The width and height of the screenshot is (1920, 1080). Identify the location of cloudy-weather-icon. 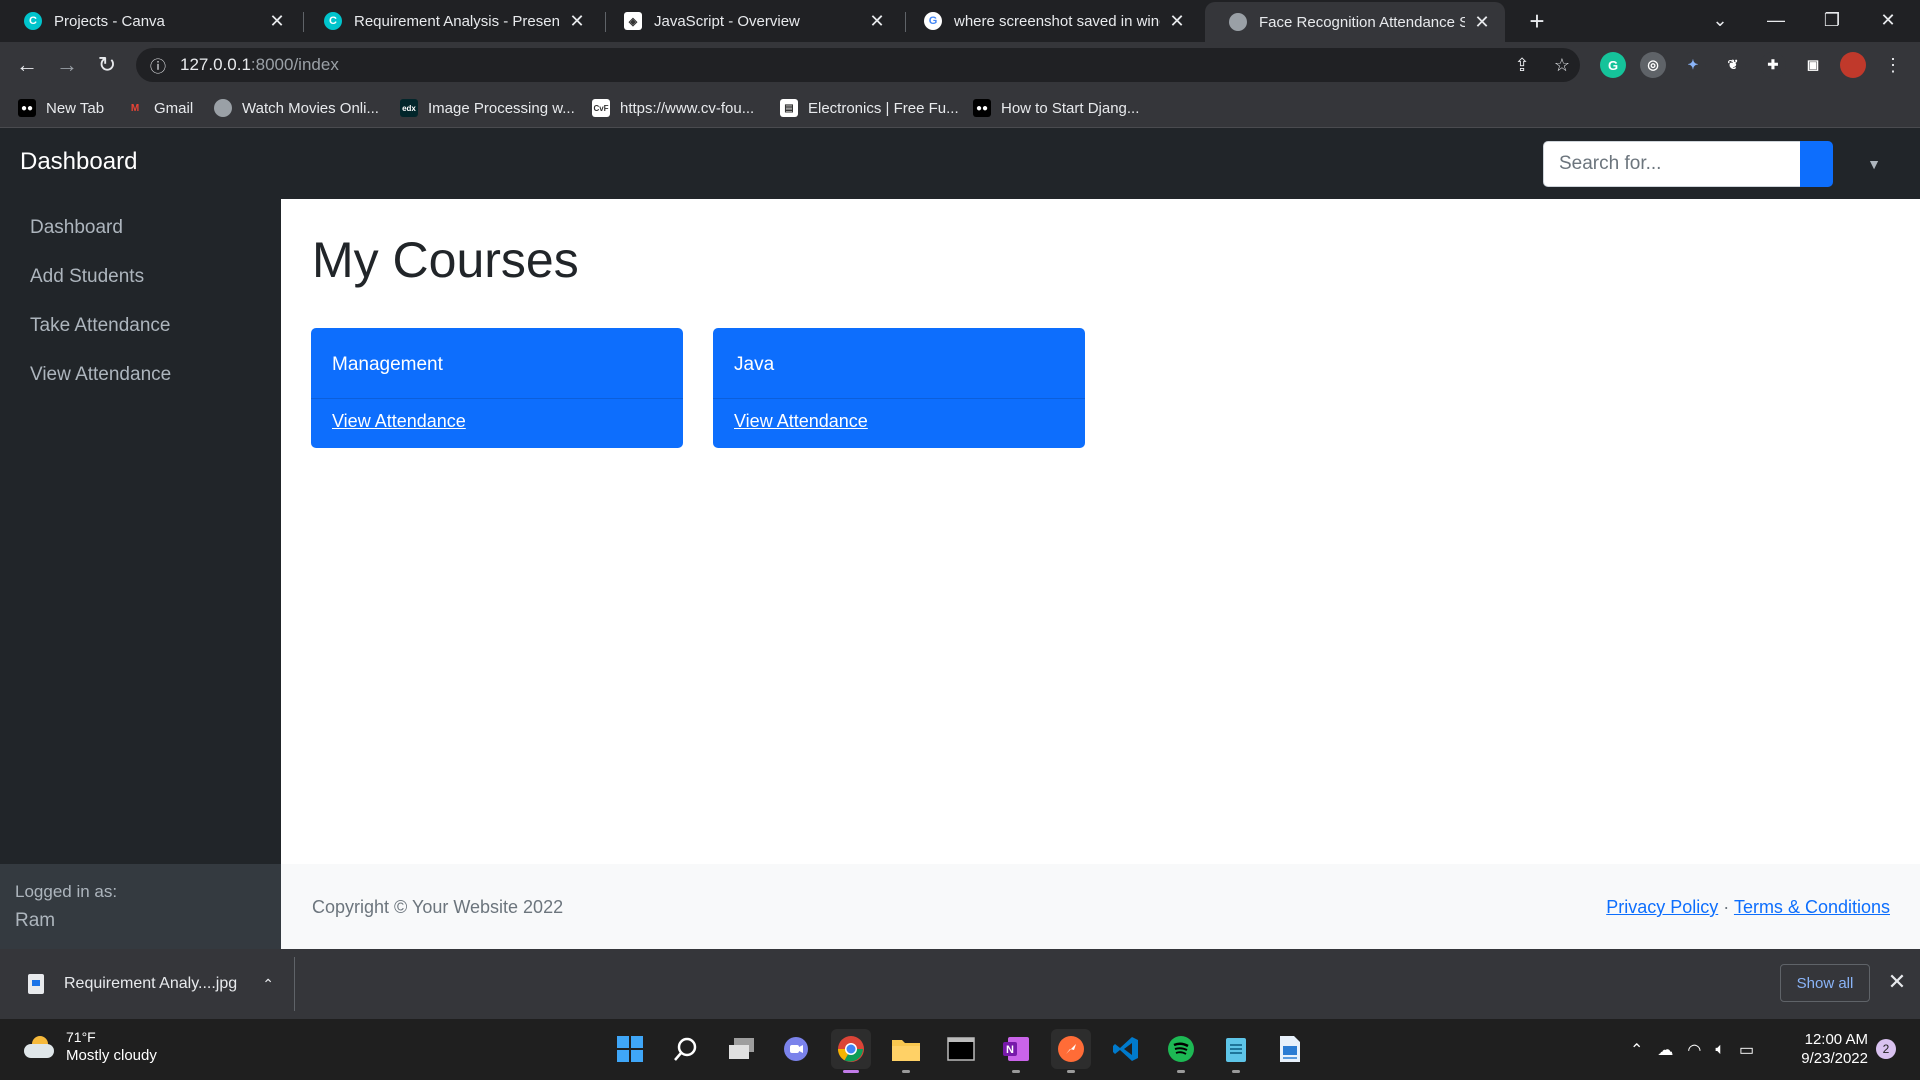
(39, 1046).